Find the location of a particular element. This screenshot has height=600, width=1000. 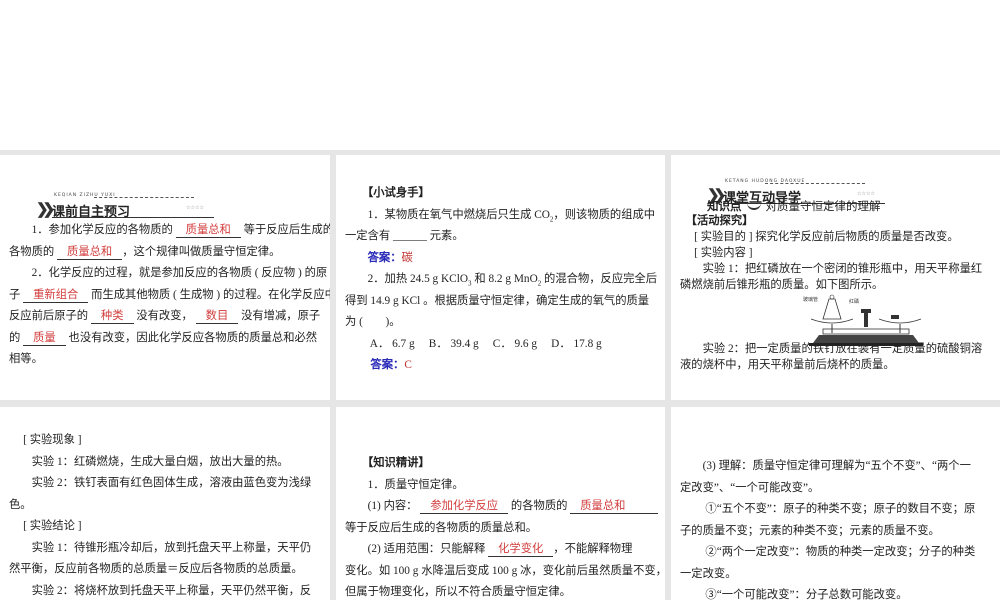

text-line: 【活动探究】 is located at coordinates (837, 221).